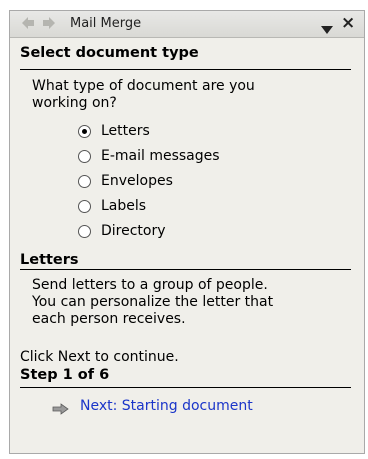 The width and height of the screenshot is (368, 459). I want to click on radio-labels: Labels, so click(112, 206).